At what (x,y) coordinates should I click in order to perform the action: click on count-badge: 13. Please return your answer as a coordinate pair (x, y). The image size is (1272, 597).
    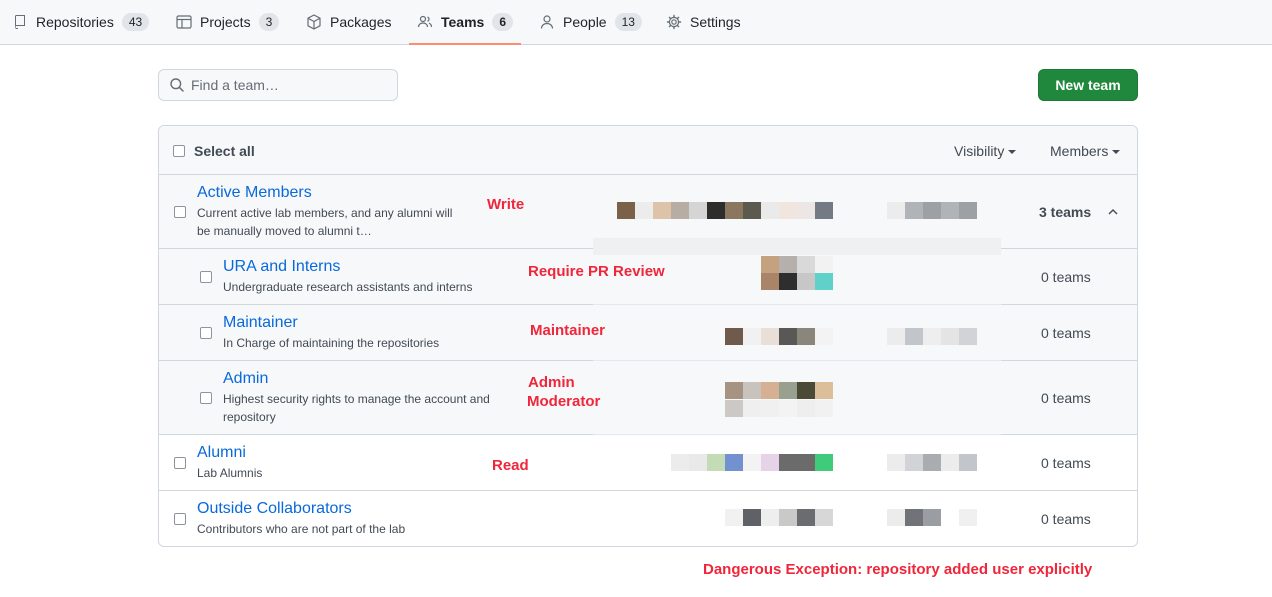
    Looking at the image, I should click on (628, 22).